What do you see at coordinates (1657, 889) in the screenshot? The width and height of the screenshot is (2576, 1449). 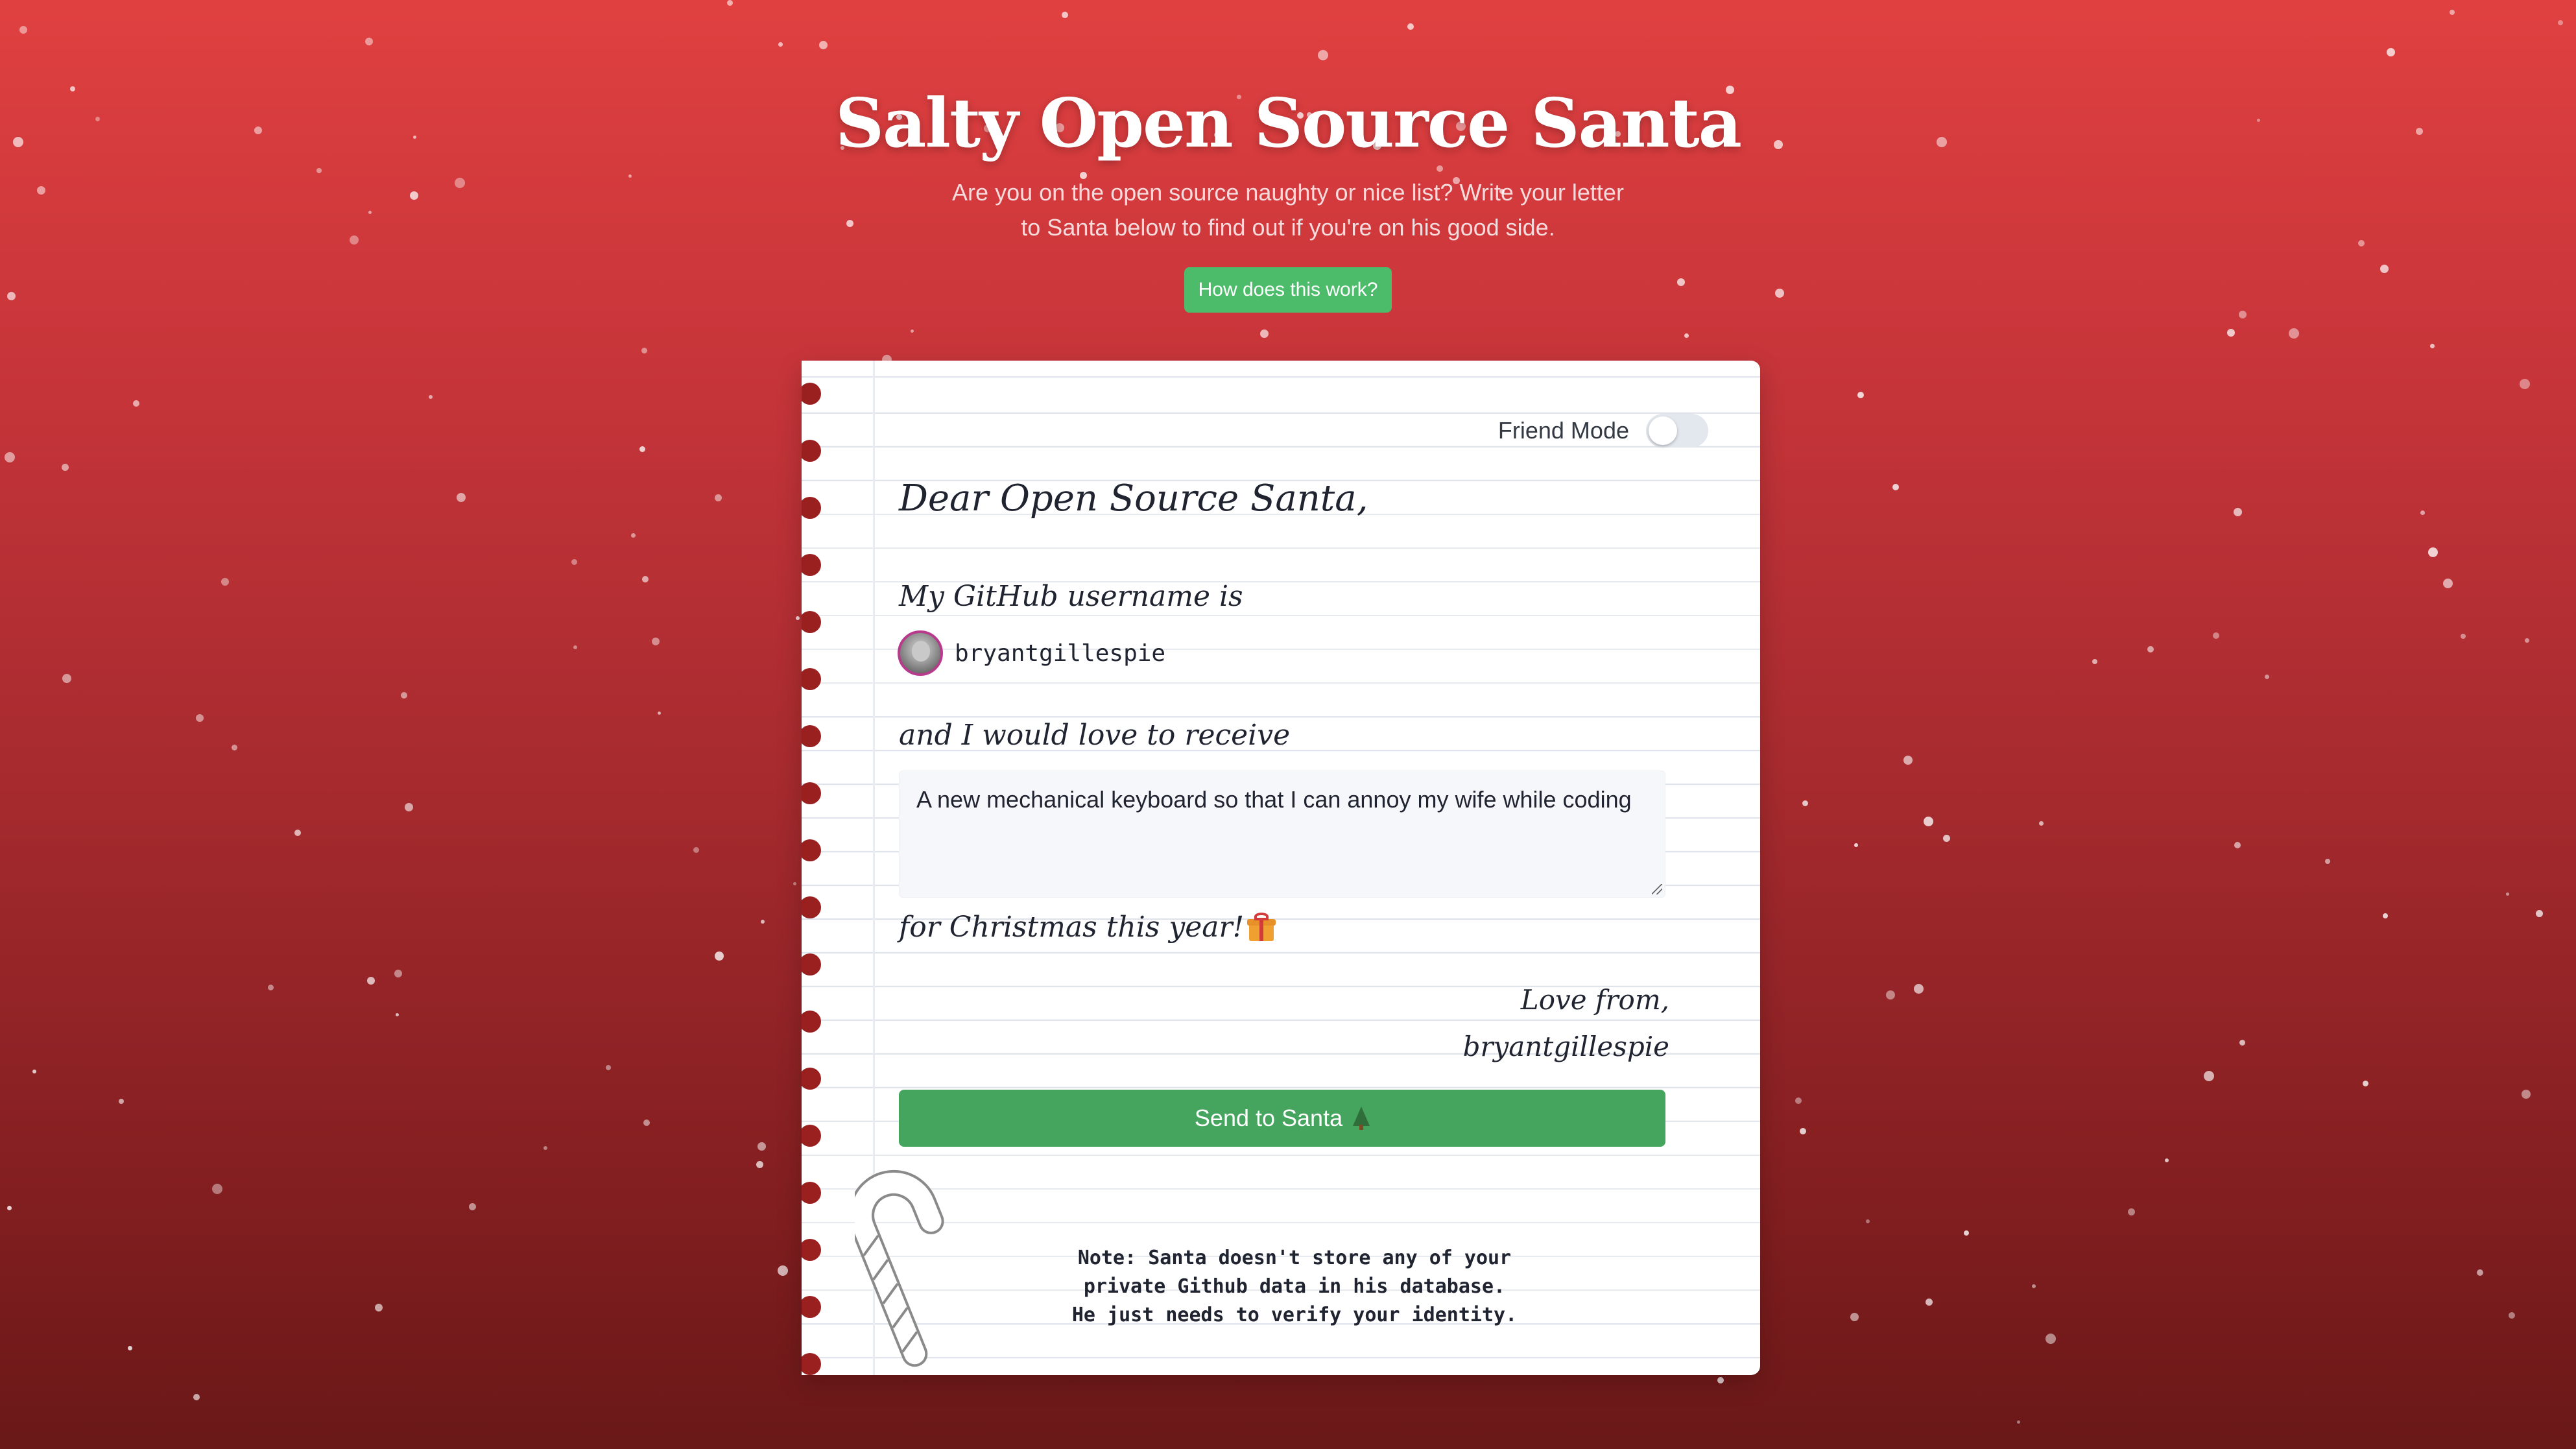 I see `resize-handle-icon` at bounding box center [1657, 889].